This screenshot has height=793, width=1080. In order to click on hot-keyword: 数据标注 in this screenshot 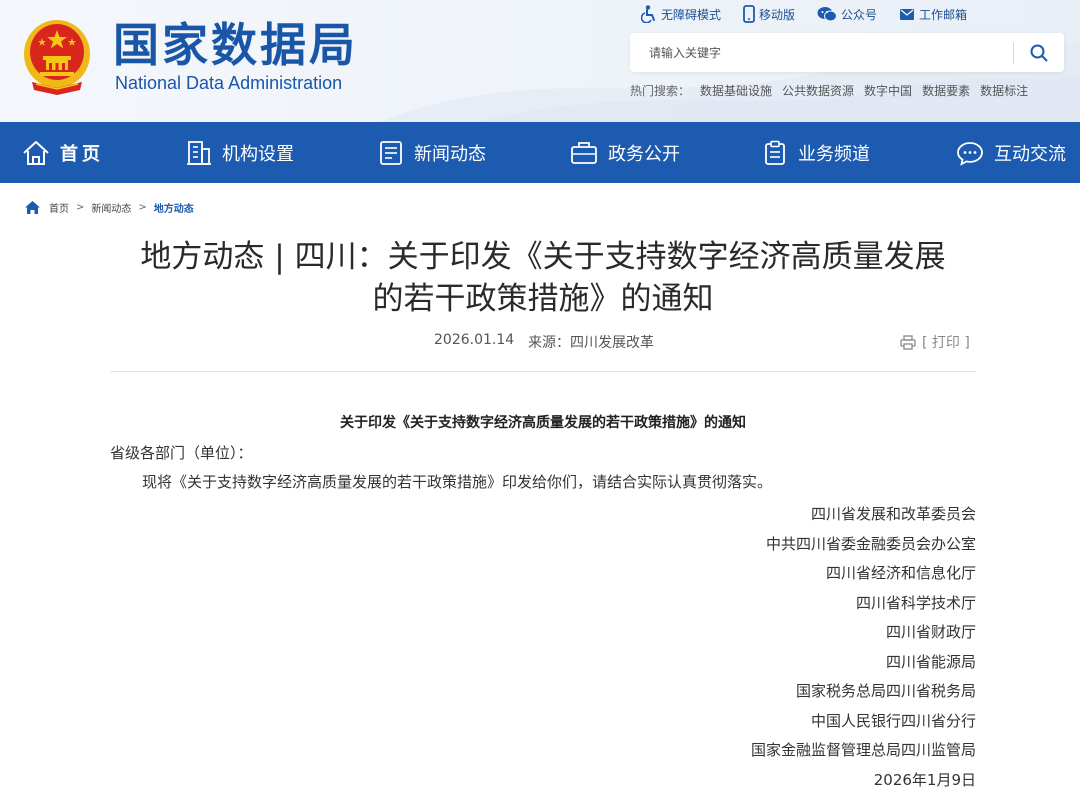, I will do `click(1004, 90)`.